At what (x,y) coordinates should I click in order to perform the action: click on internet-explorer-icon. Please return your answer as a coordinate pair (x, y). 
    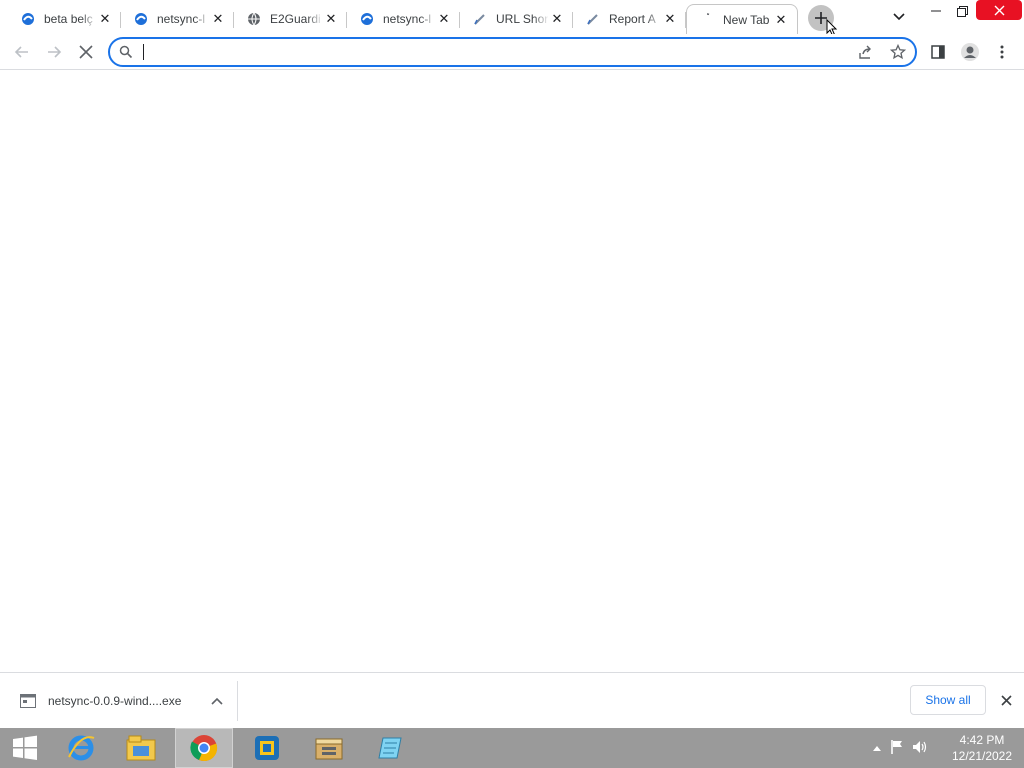
    Looking at the image, I should click on (81, 748).